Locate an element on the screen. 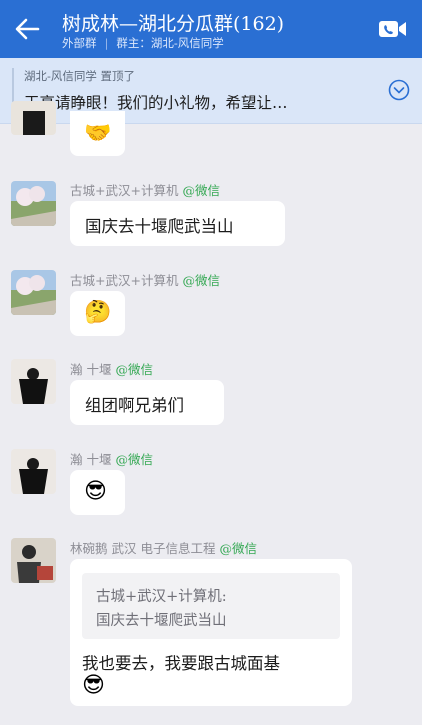 The width and height of the screenshot is (422, 725). sender-name: 林碗鹅 武汉 电子信息工程 @微信 is located at coordinates (163, 547).